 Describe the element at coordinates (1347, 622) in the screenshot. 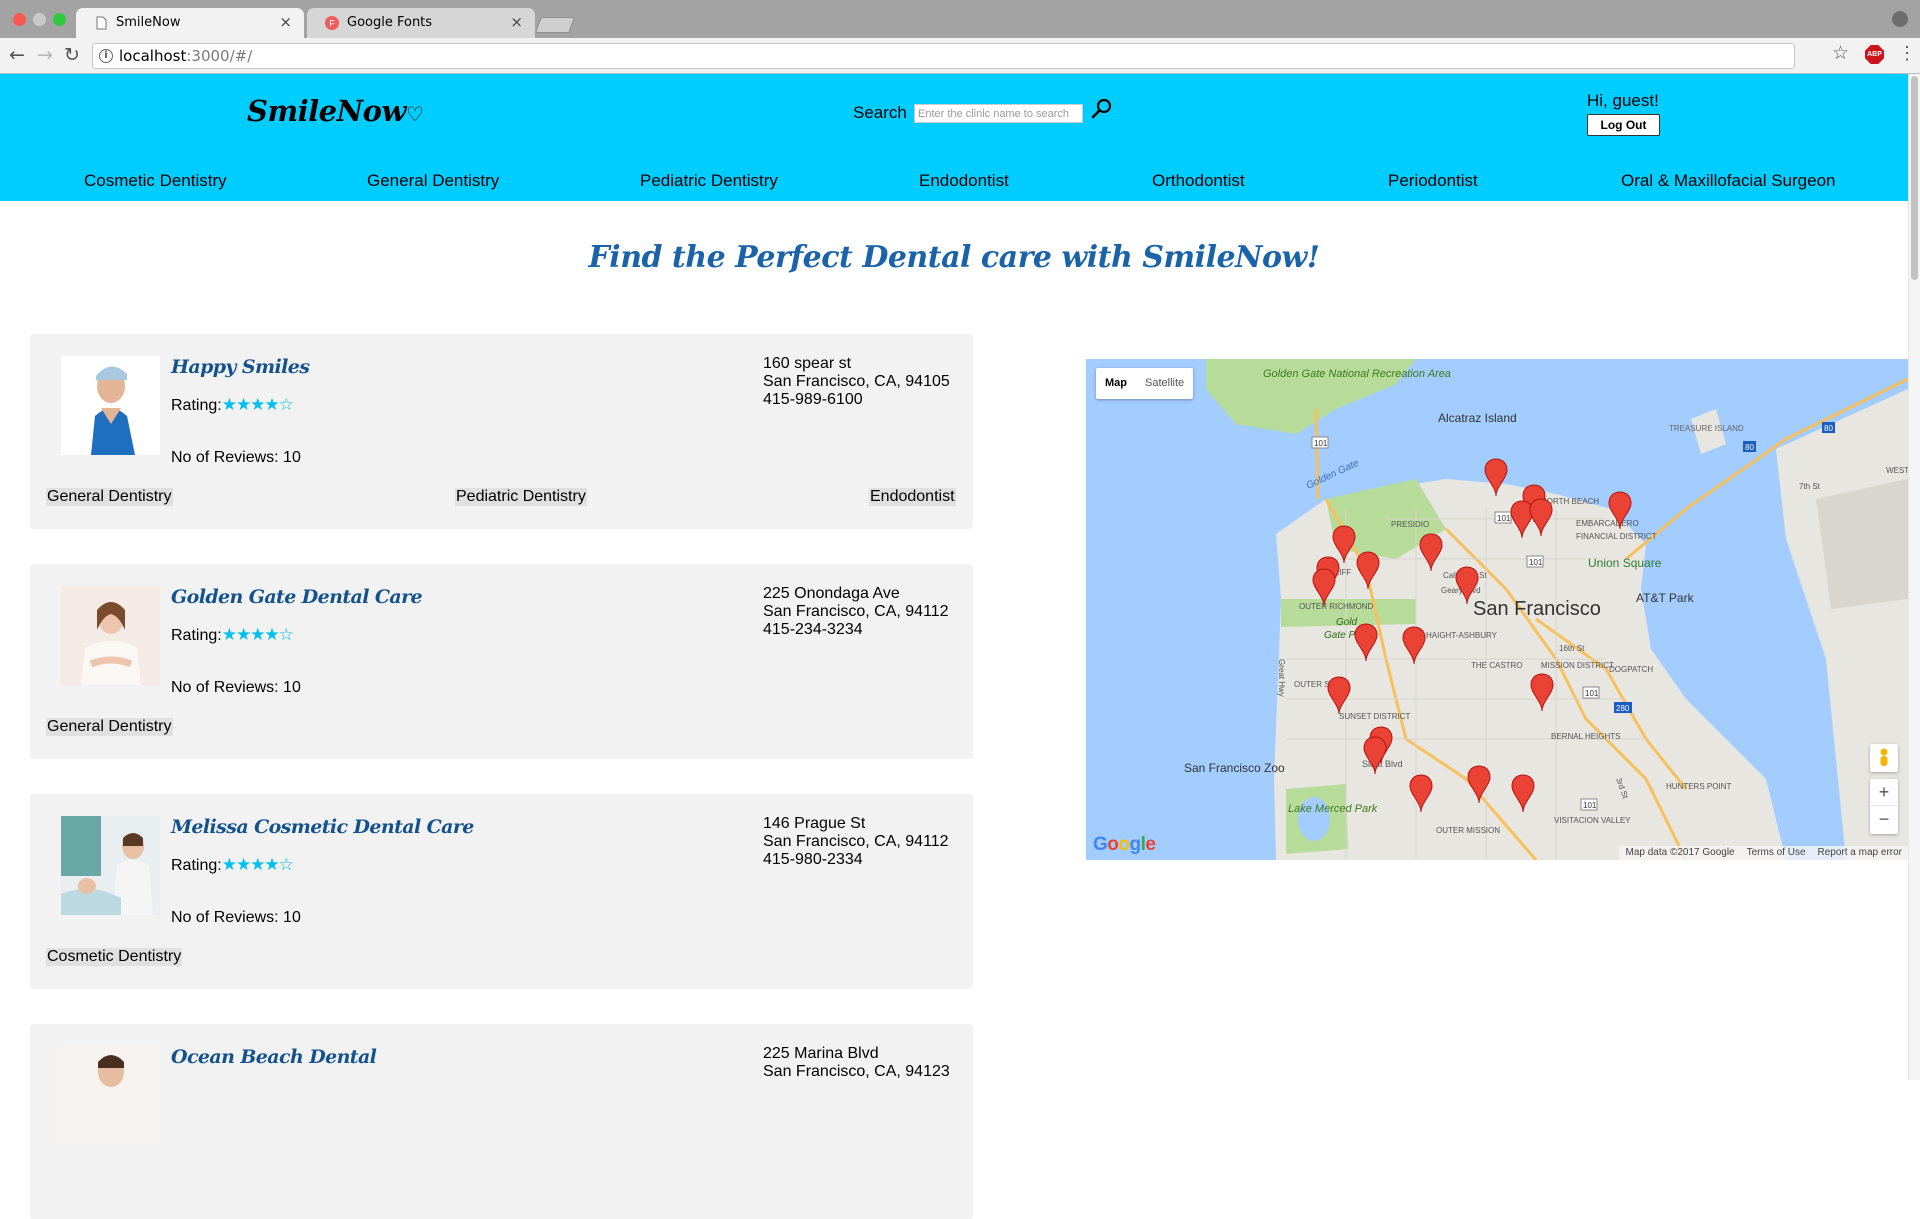

I see `map-label: Gold` at that location.